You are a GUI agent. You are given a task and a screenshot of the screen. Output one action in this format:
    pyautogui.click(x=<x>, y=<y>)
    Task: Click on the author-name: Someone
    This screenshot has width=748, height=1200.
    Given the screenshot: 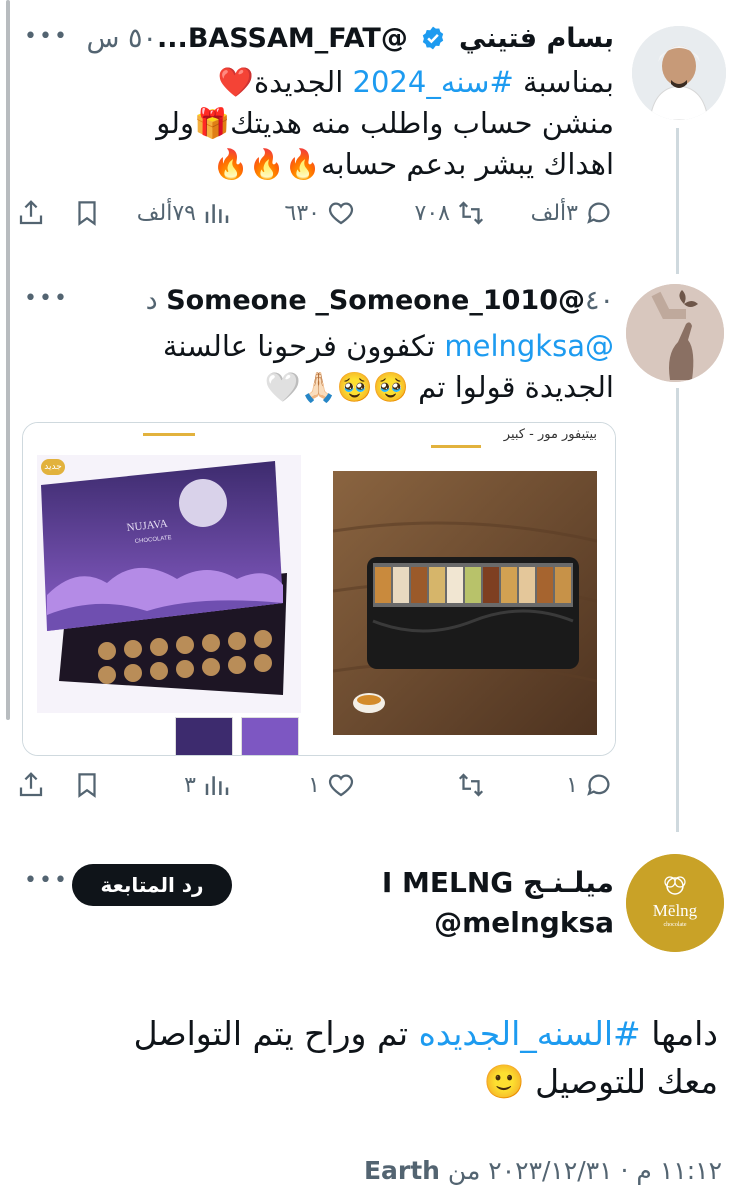 What is the action you would take?
    pyautogui.click(x=236, y=300)
    